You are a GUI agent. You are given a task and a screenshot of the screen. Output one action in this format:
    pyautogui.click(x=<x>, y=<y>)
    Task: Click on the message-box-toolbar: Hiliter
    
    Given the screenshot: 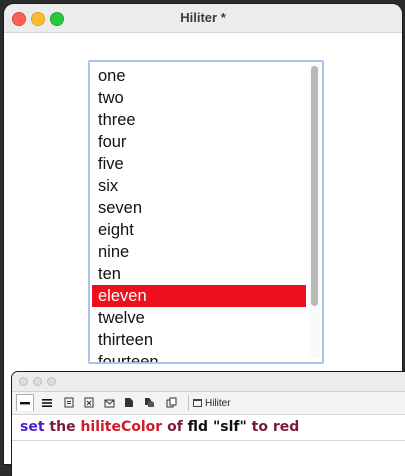 What is the action you would take?
    pyautogui.click(x=208, y=403)
    